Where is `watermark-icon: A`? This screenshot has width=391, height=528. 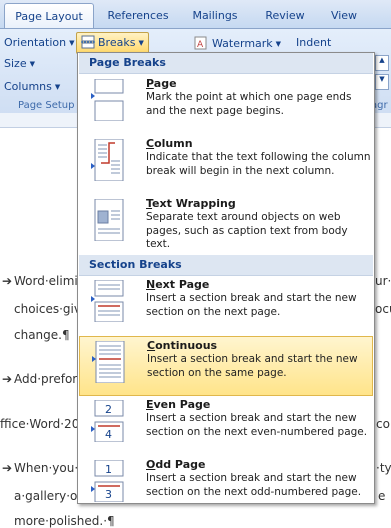 watermark-icon: A is located at coordinates (200, 43).